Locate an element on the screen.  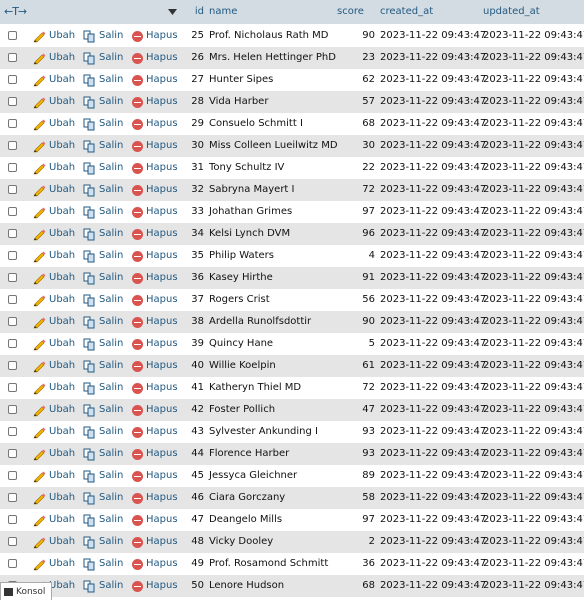
column-header-created-at: created_at is located at coordinates (406, 12).